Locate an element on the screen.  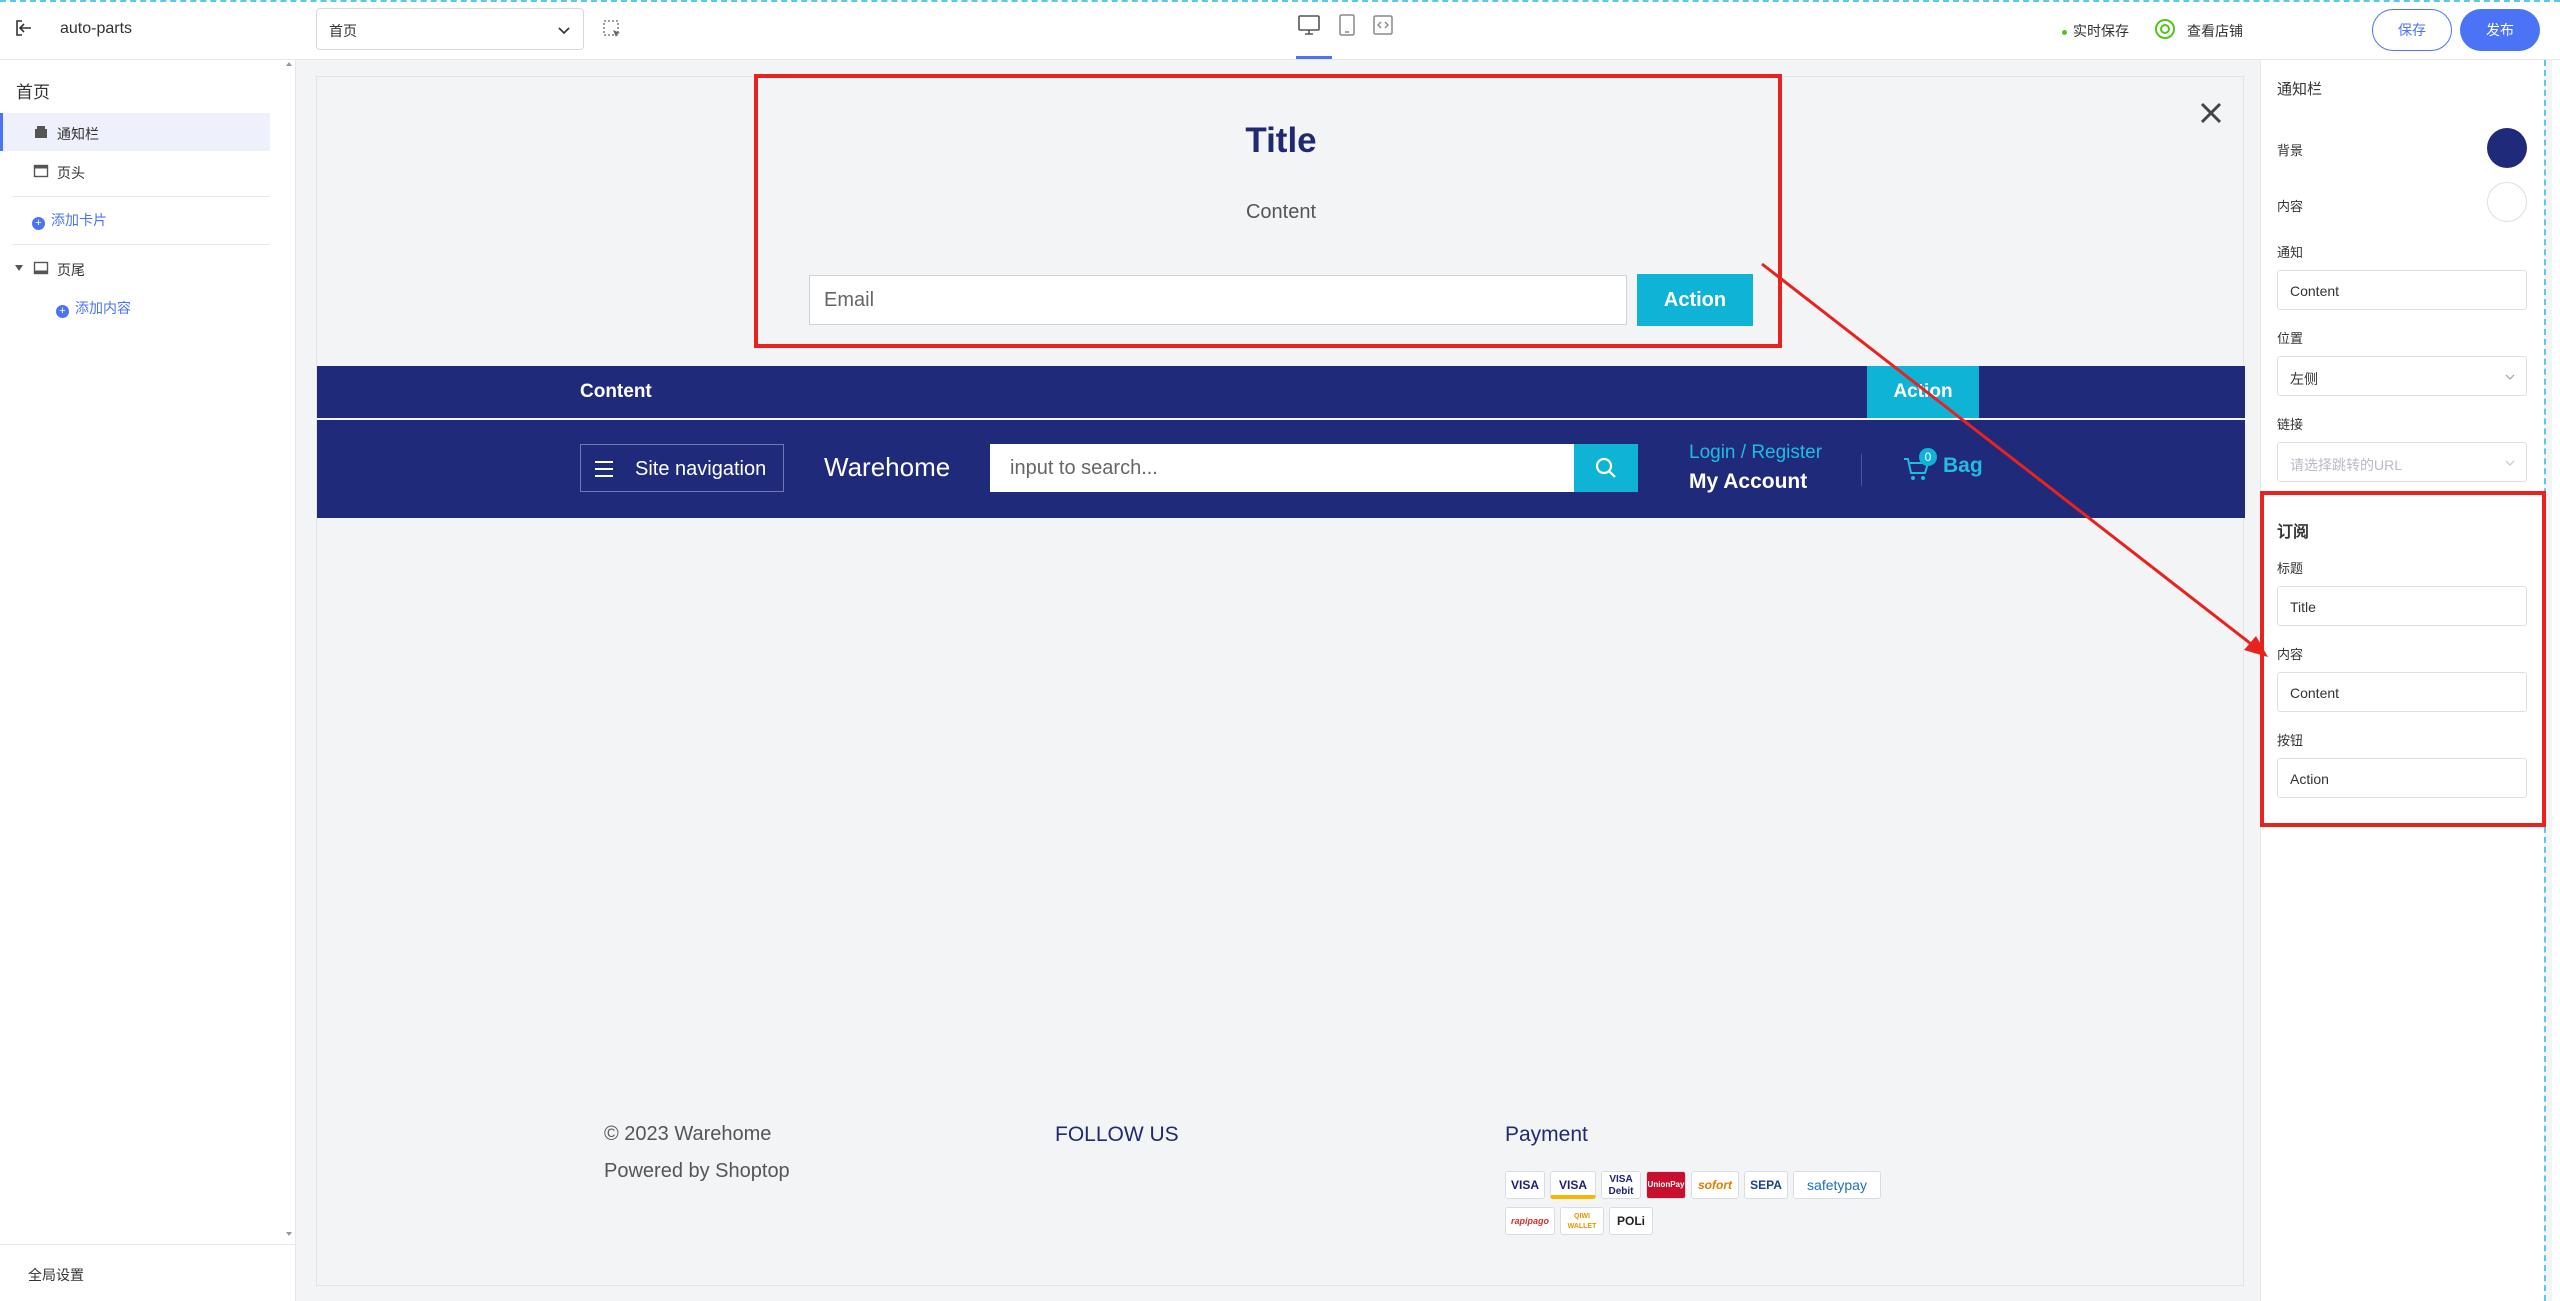
top-bar: auto-parts 首页 实时保存 查看店铺 保存 发布 is located at coordinates (1280, 30).